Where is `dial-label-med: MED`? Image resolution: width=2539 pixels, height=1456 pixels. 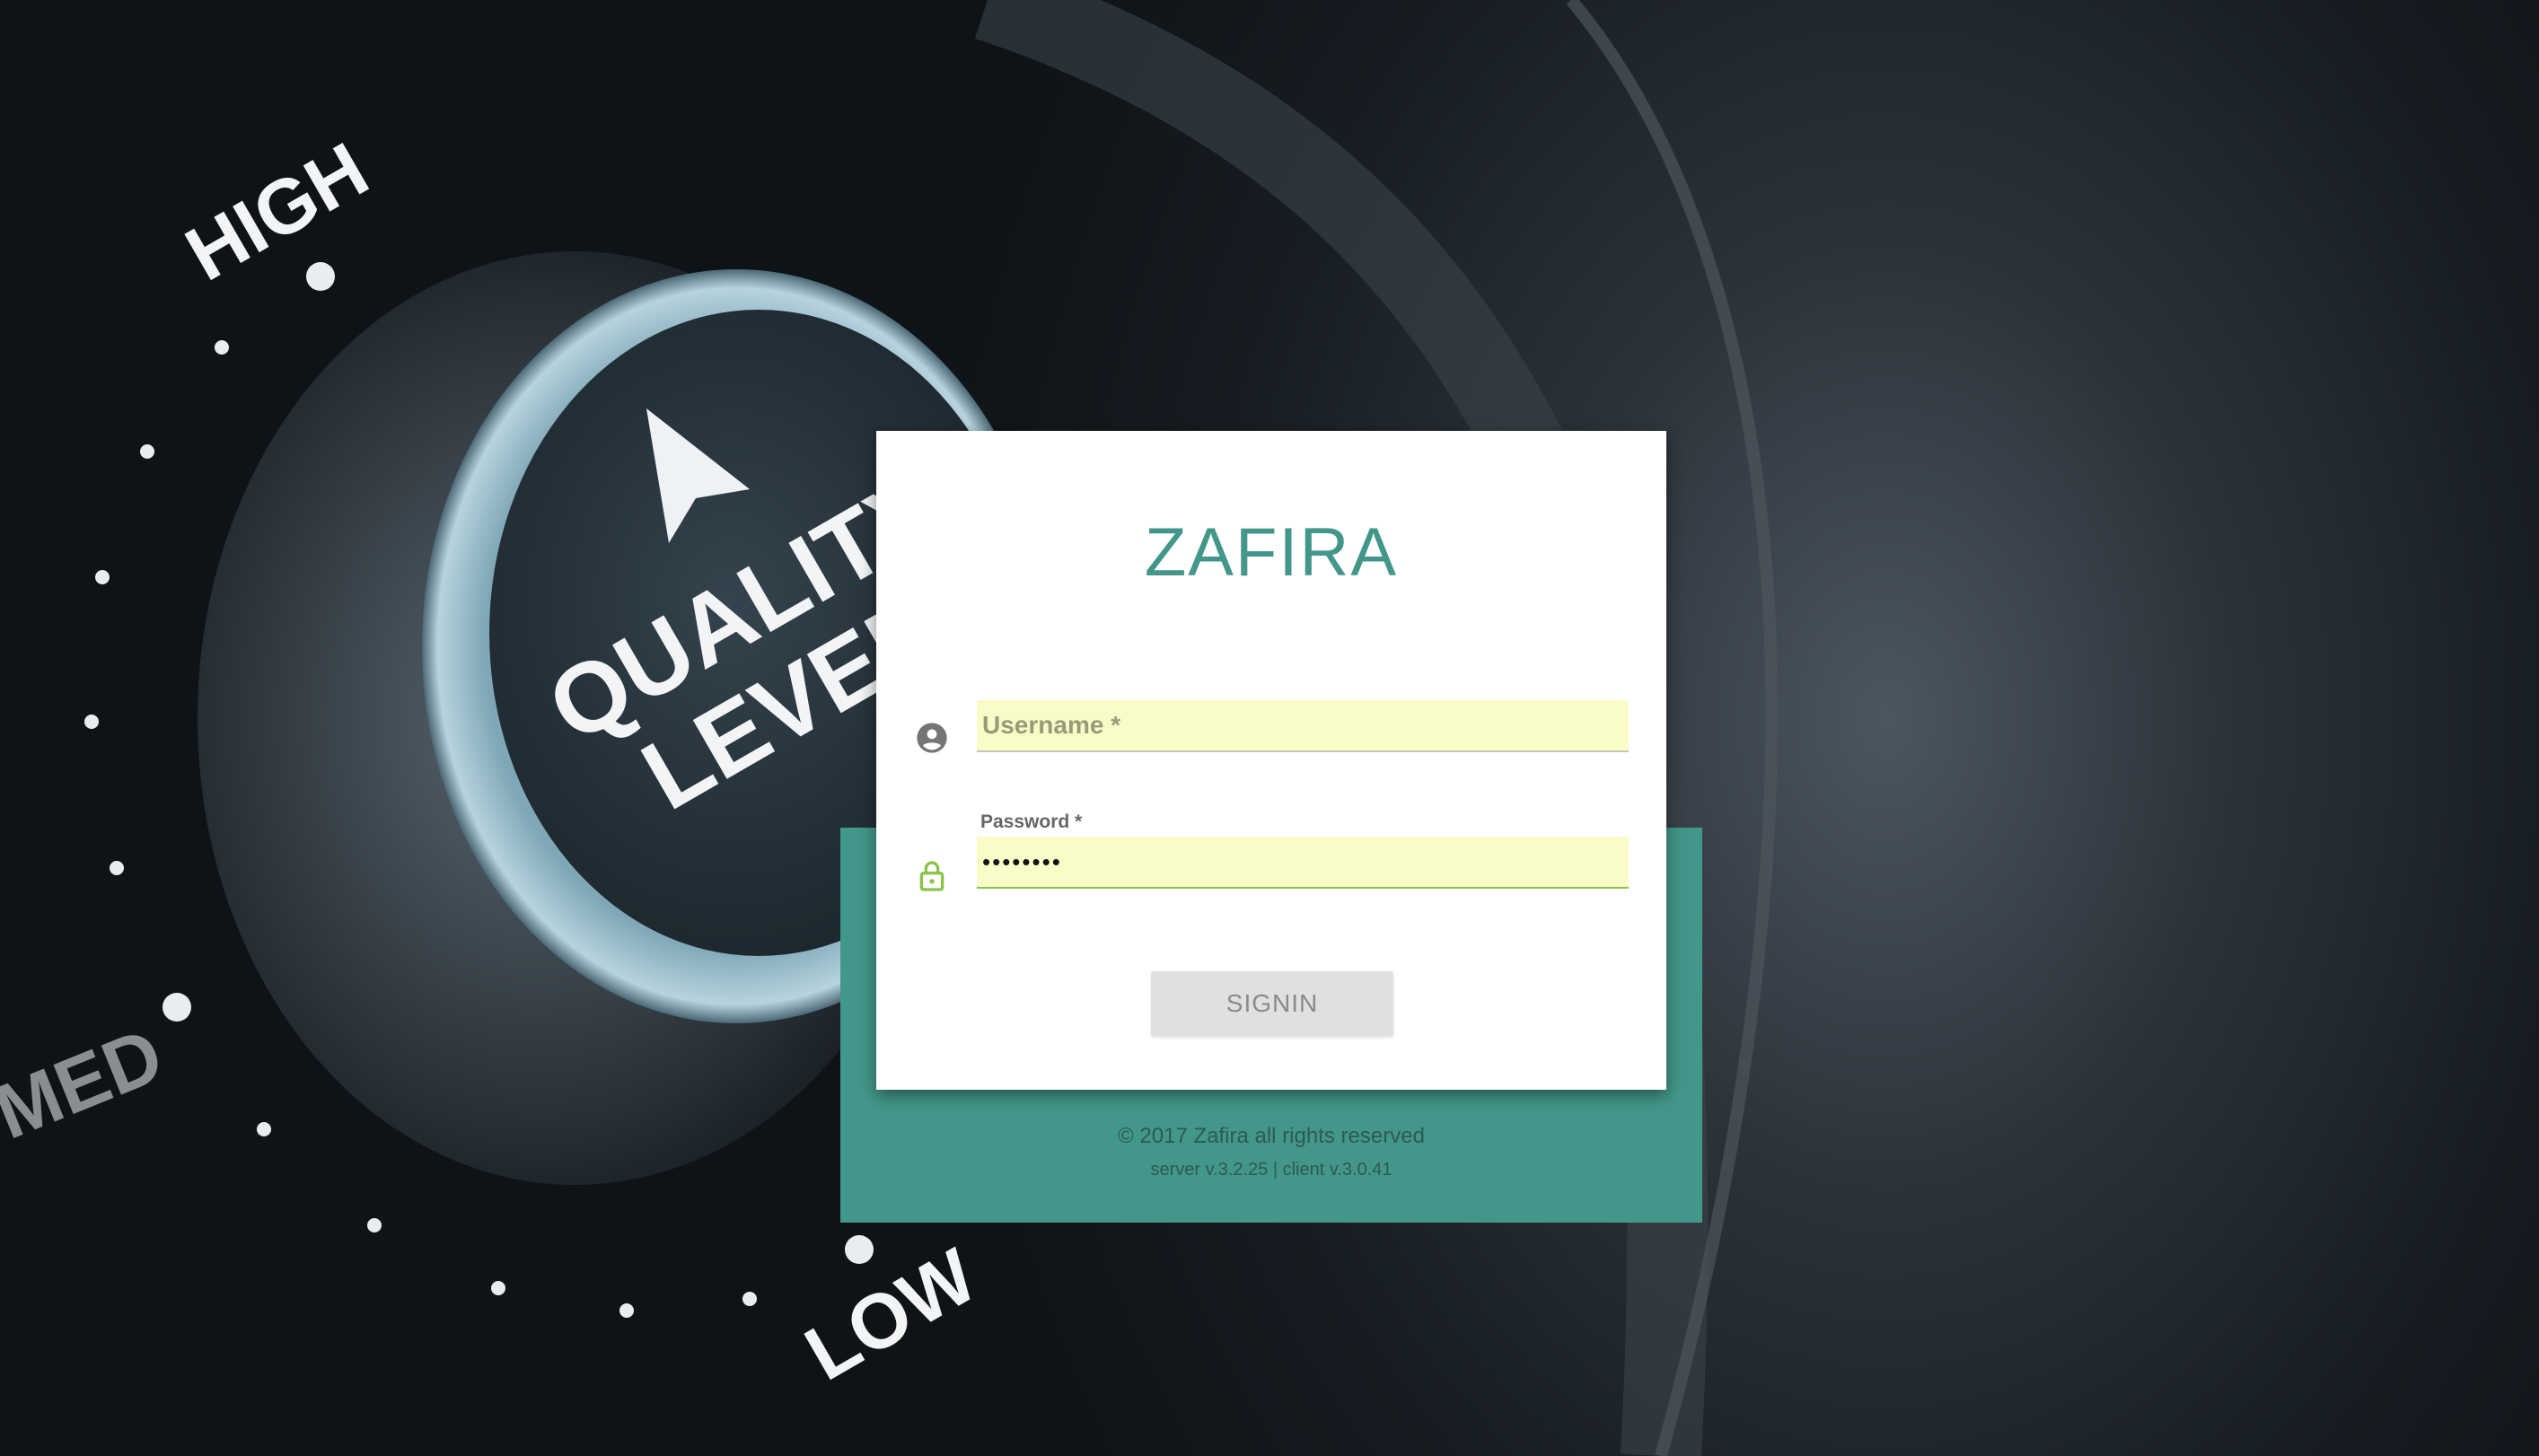
dial-label-med: MED is located at coordinates (87, 1084).